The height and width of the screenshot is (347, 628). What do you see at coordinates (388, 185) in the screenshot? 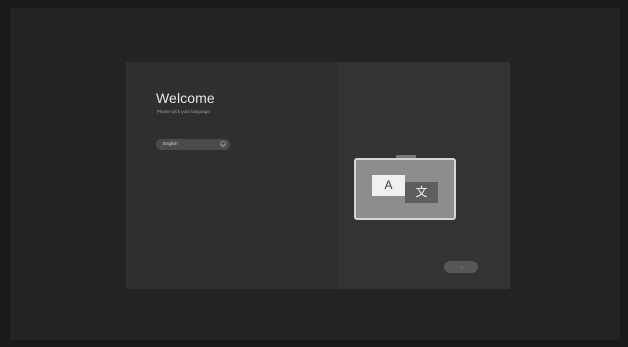
I see `latin-glyph-icon: A` at bounding box center [388, 185].